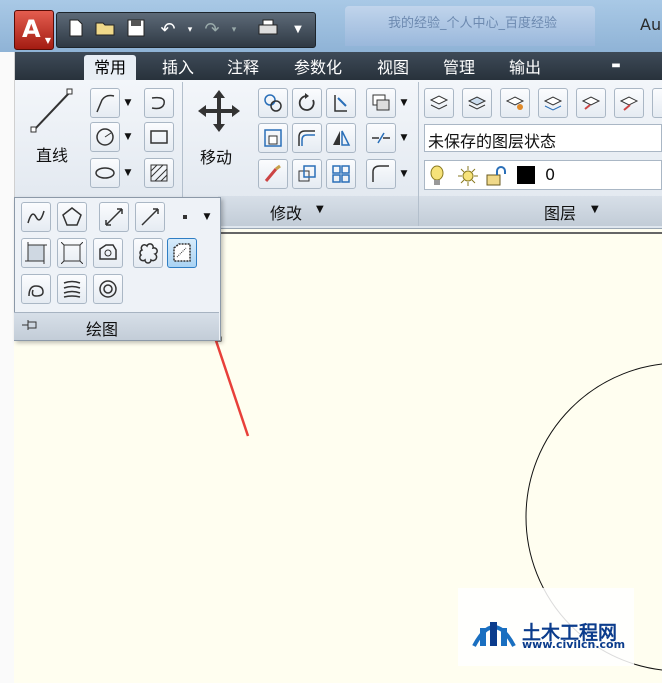  I want to click on gradient-icon, so click(72, 253).